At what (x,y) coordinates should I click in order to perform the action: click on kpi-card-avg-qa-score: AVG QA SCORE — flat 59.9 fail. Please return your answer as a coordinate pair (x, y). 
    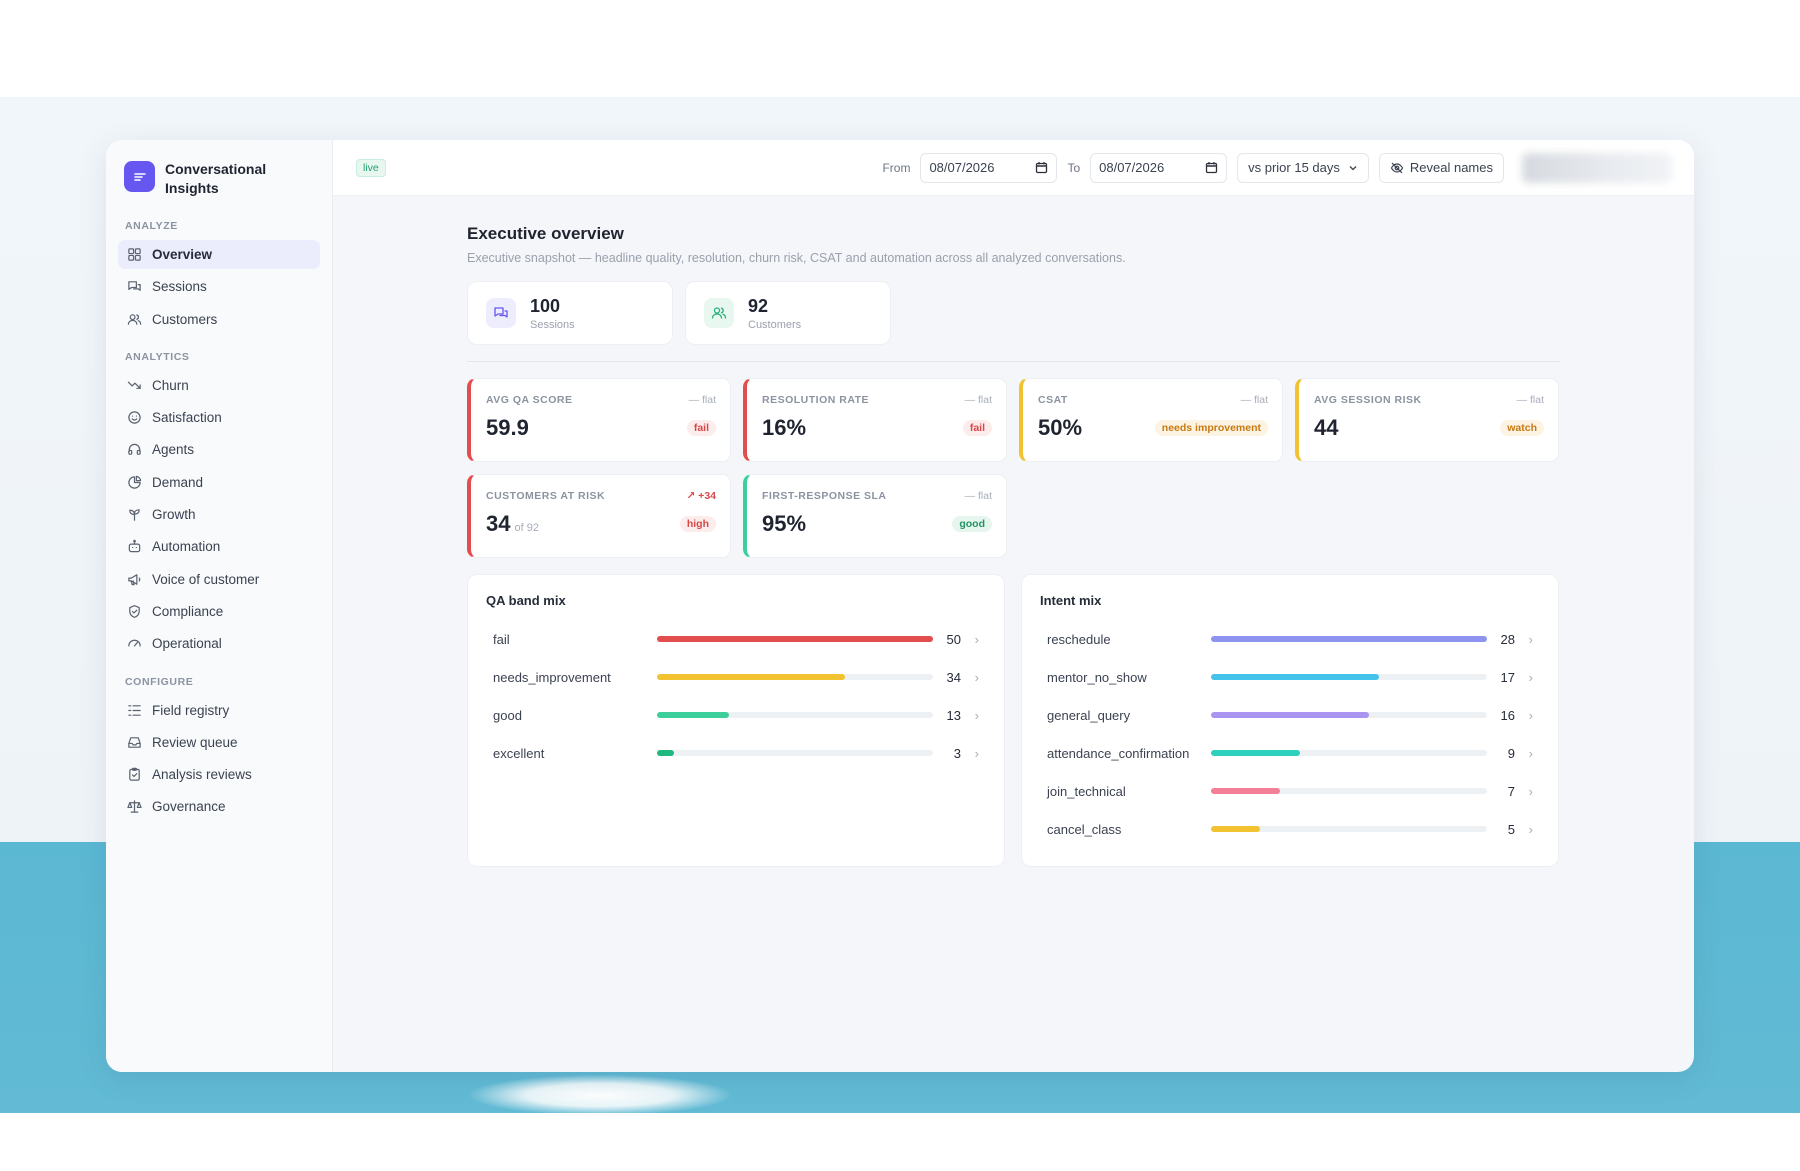
    Looking at the image, I should click on (599, 420).